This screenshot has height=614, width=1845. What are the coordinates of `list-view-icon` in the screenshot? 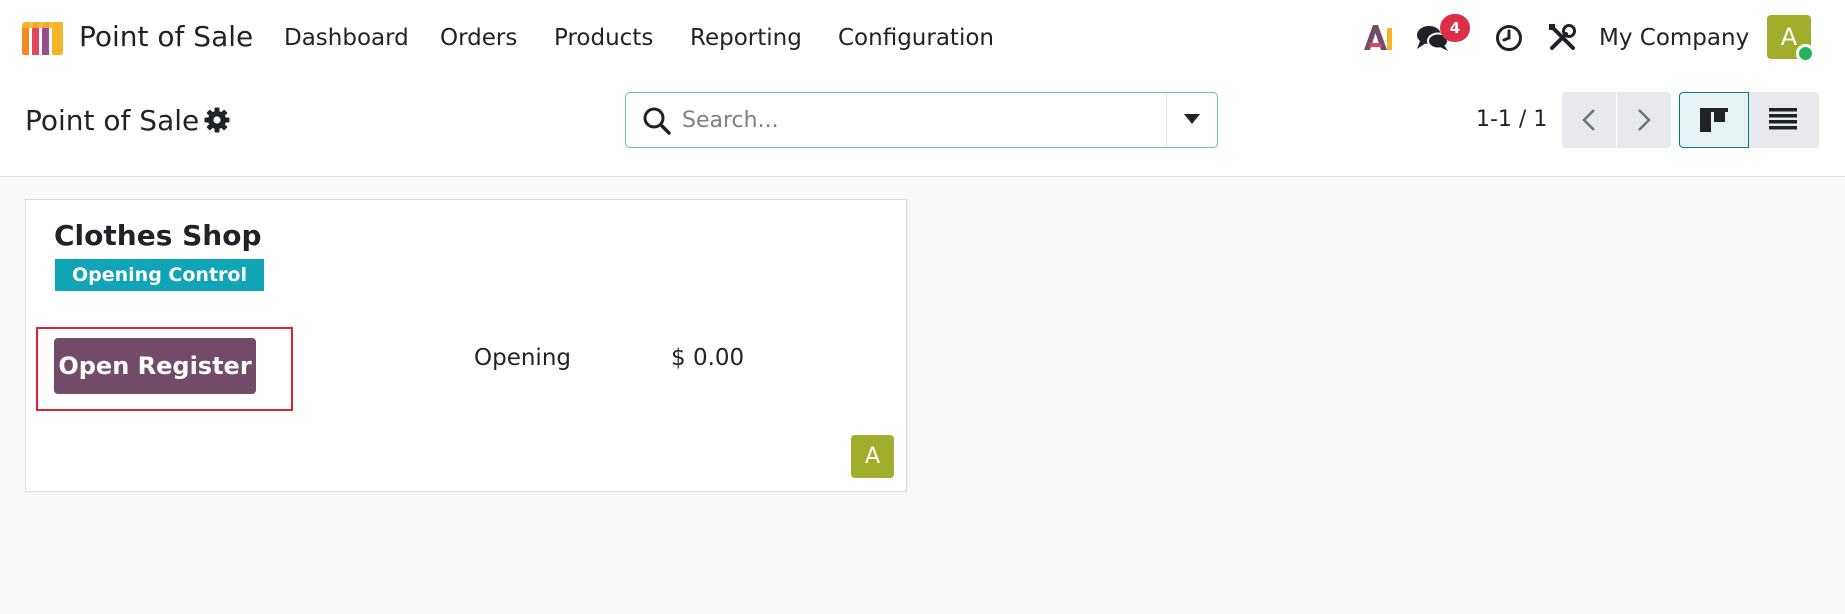 It's located at (1783, 119).